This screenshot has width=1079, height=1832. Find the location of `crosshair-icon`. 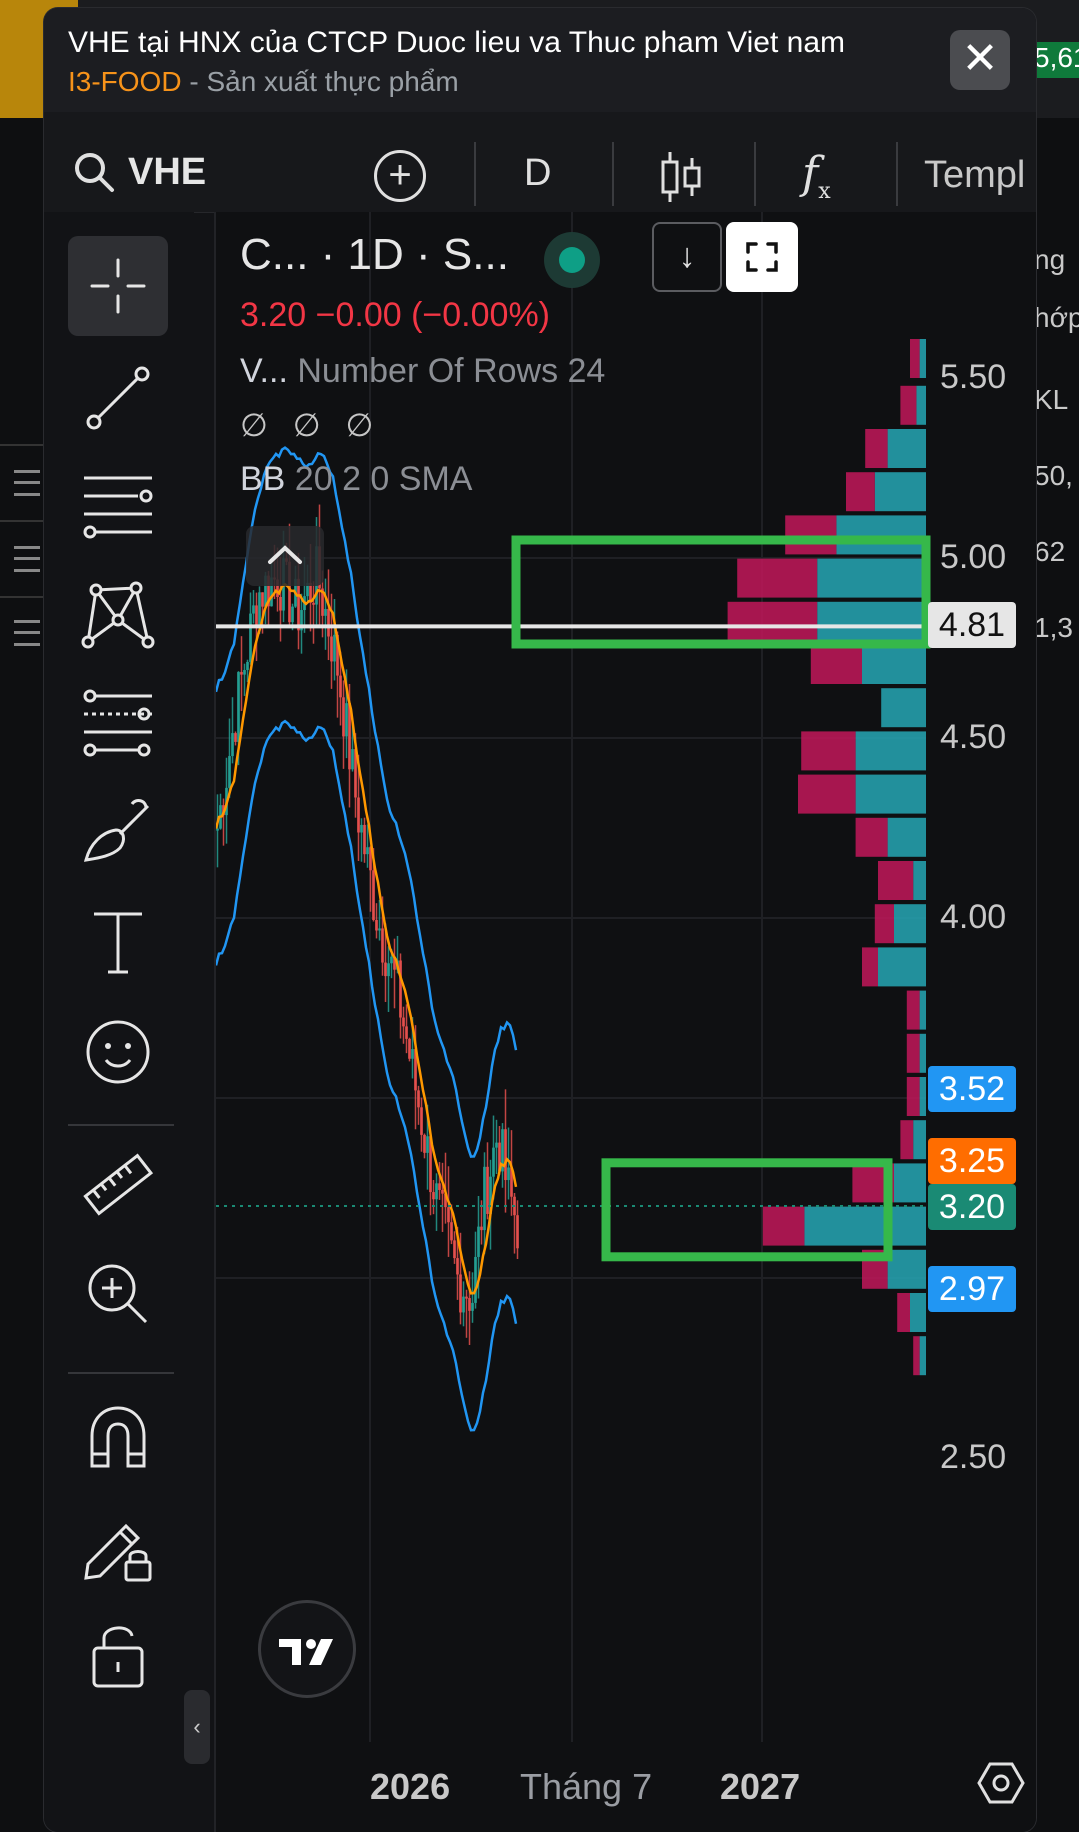

crosshair-icon is located at coordinates (118, 286).